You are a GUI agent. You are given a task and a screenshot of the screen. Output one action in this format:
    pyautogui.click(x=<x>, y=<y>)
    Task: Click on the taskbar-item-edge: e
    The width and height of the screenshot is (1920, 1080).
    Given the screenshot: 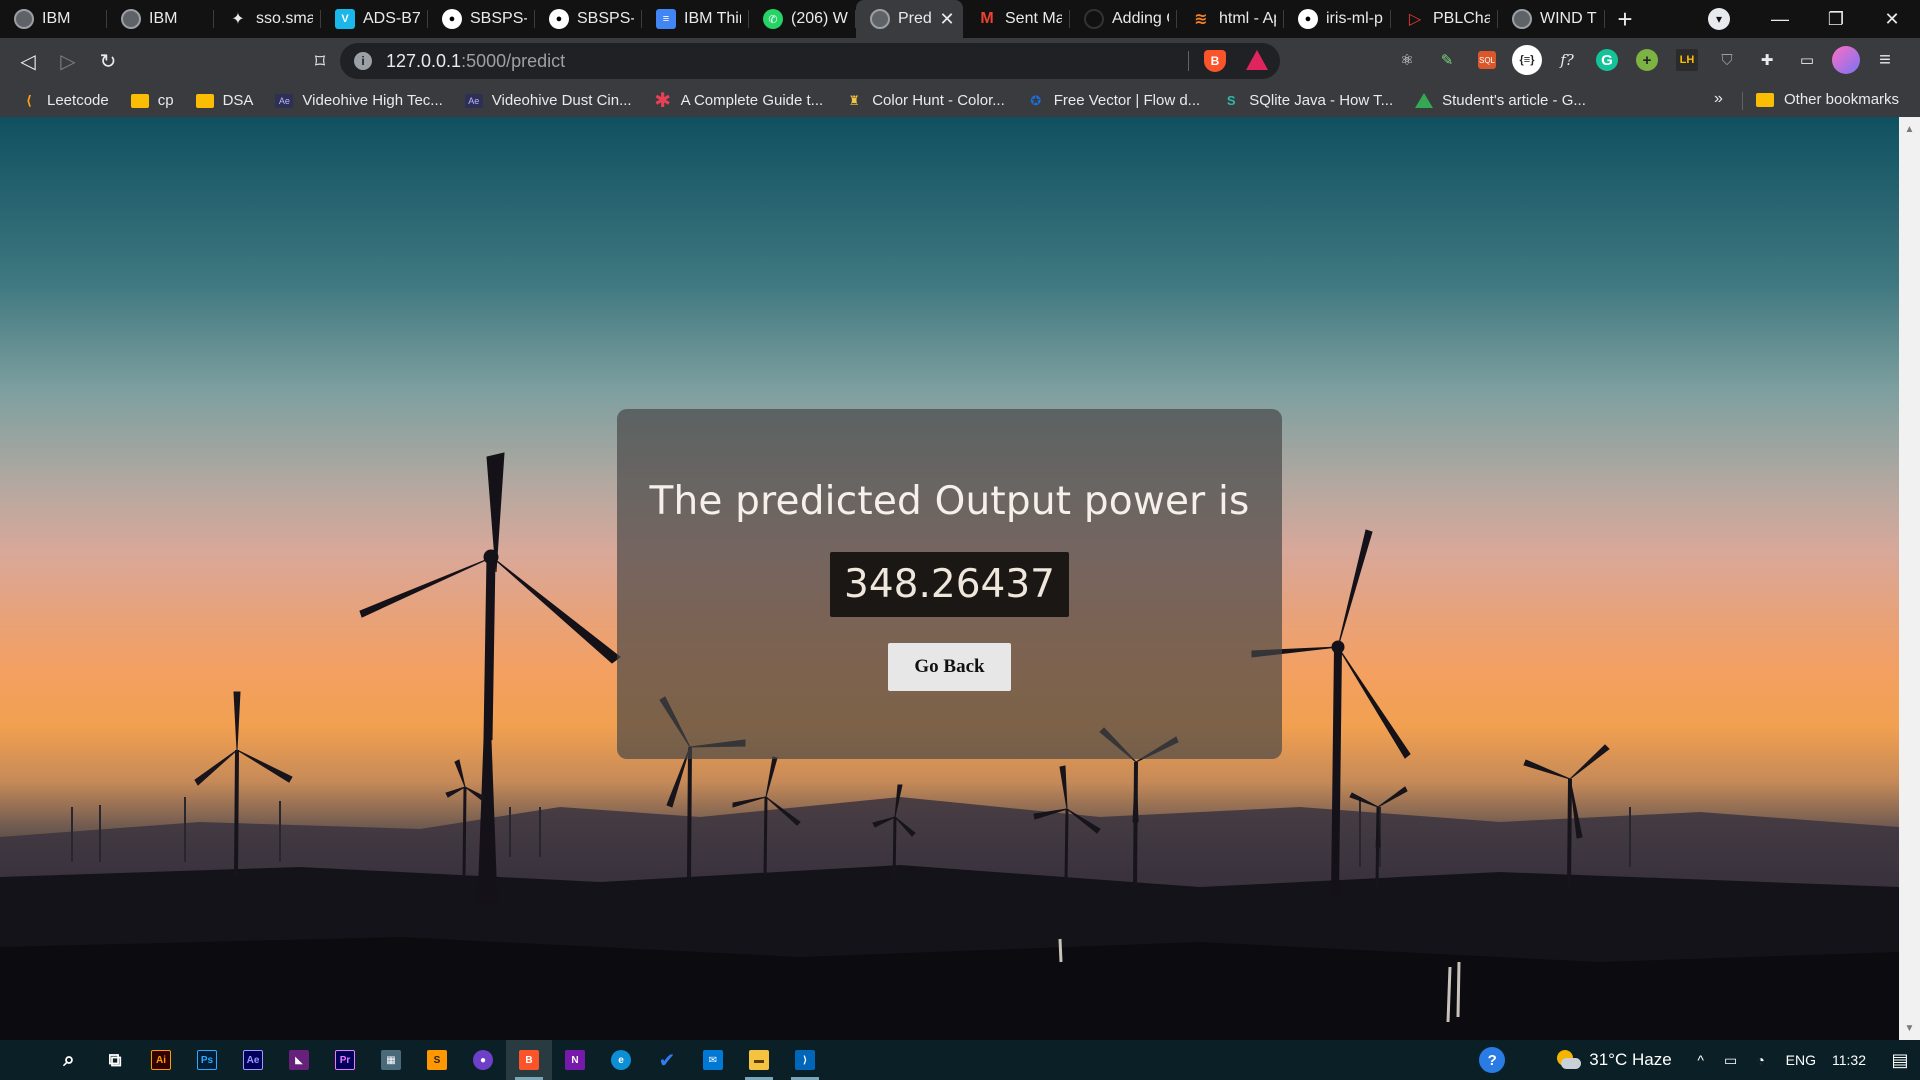 What is the action you would take?
    pyautogui.click(x=621, y=1060)
    